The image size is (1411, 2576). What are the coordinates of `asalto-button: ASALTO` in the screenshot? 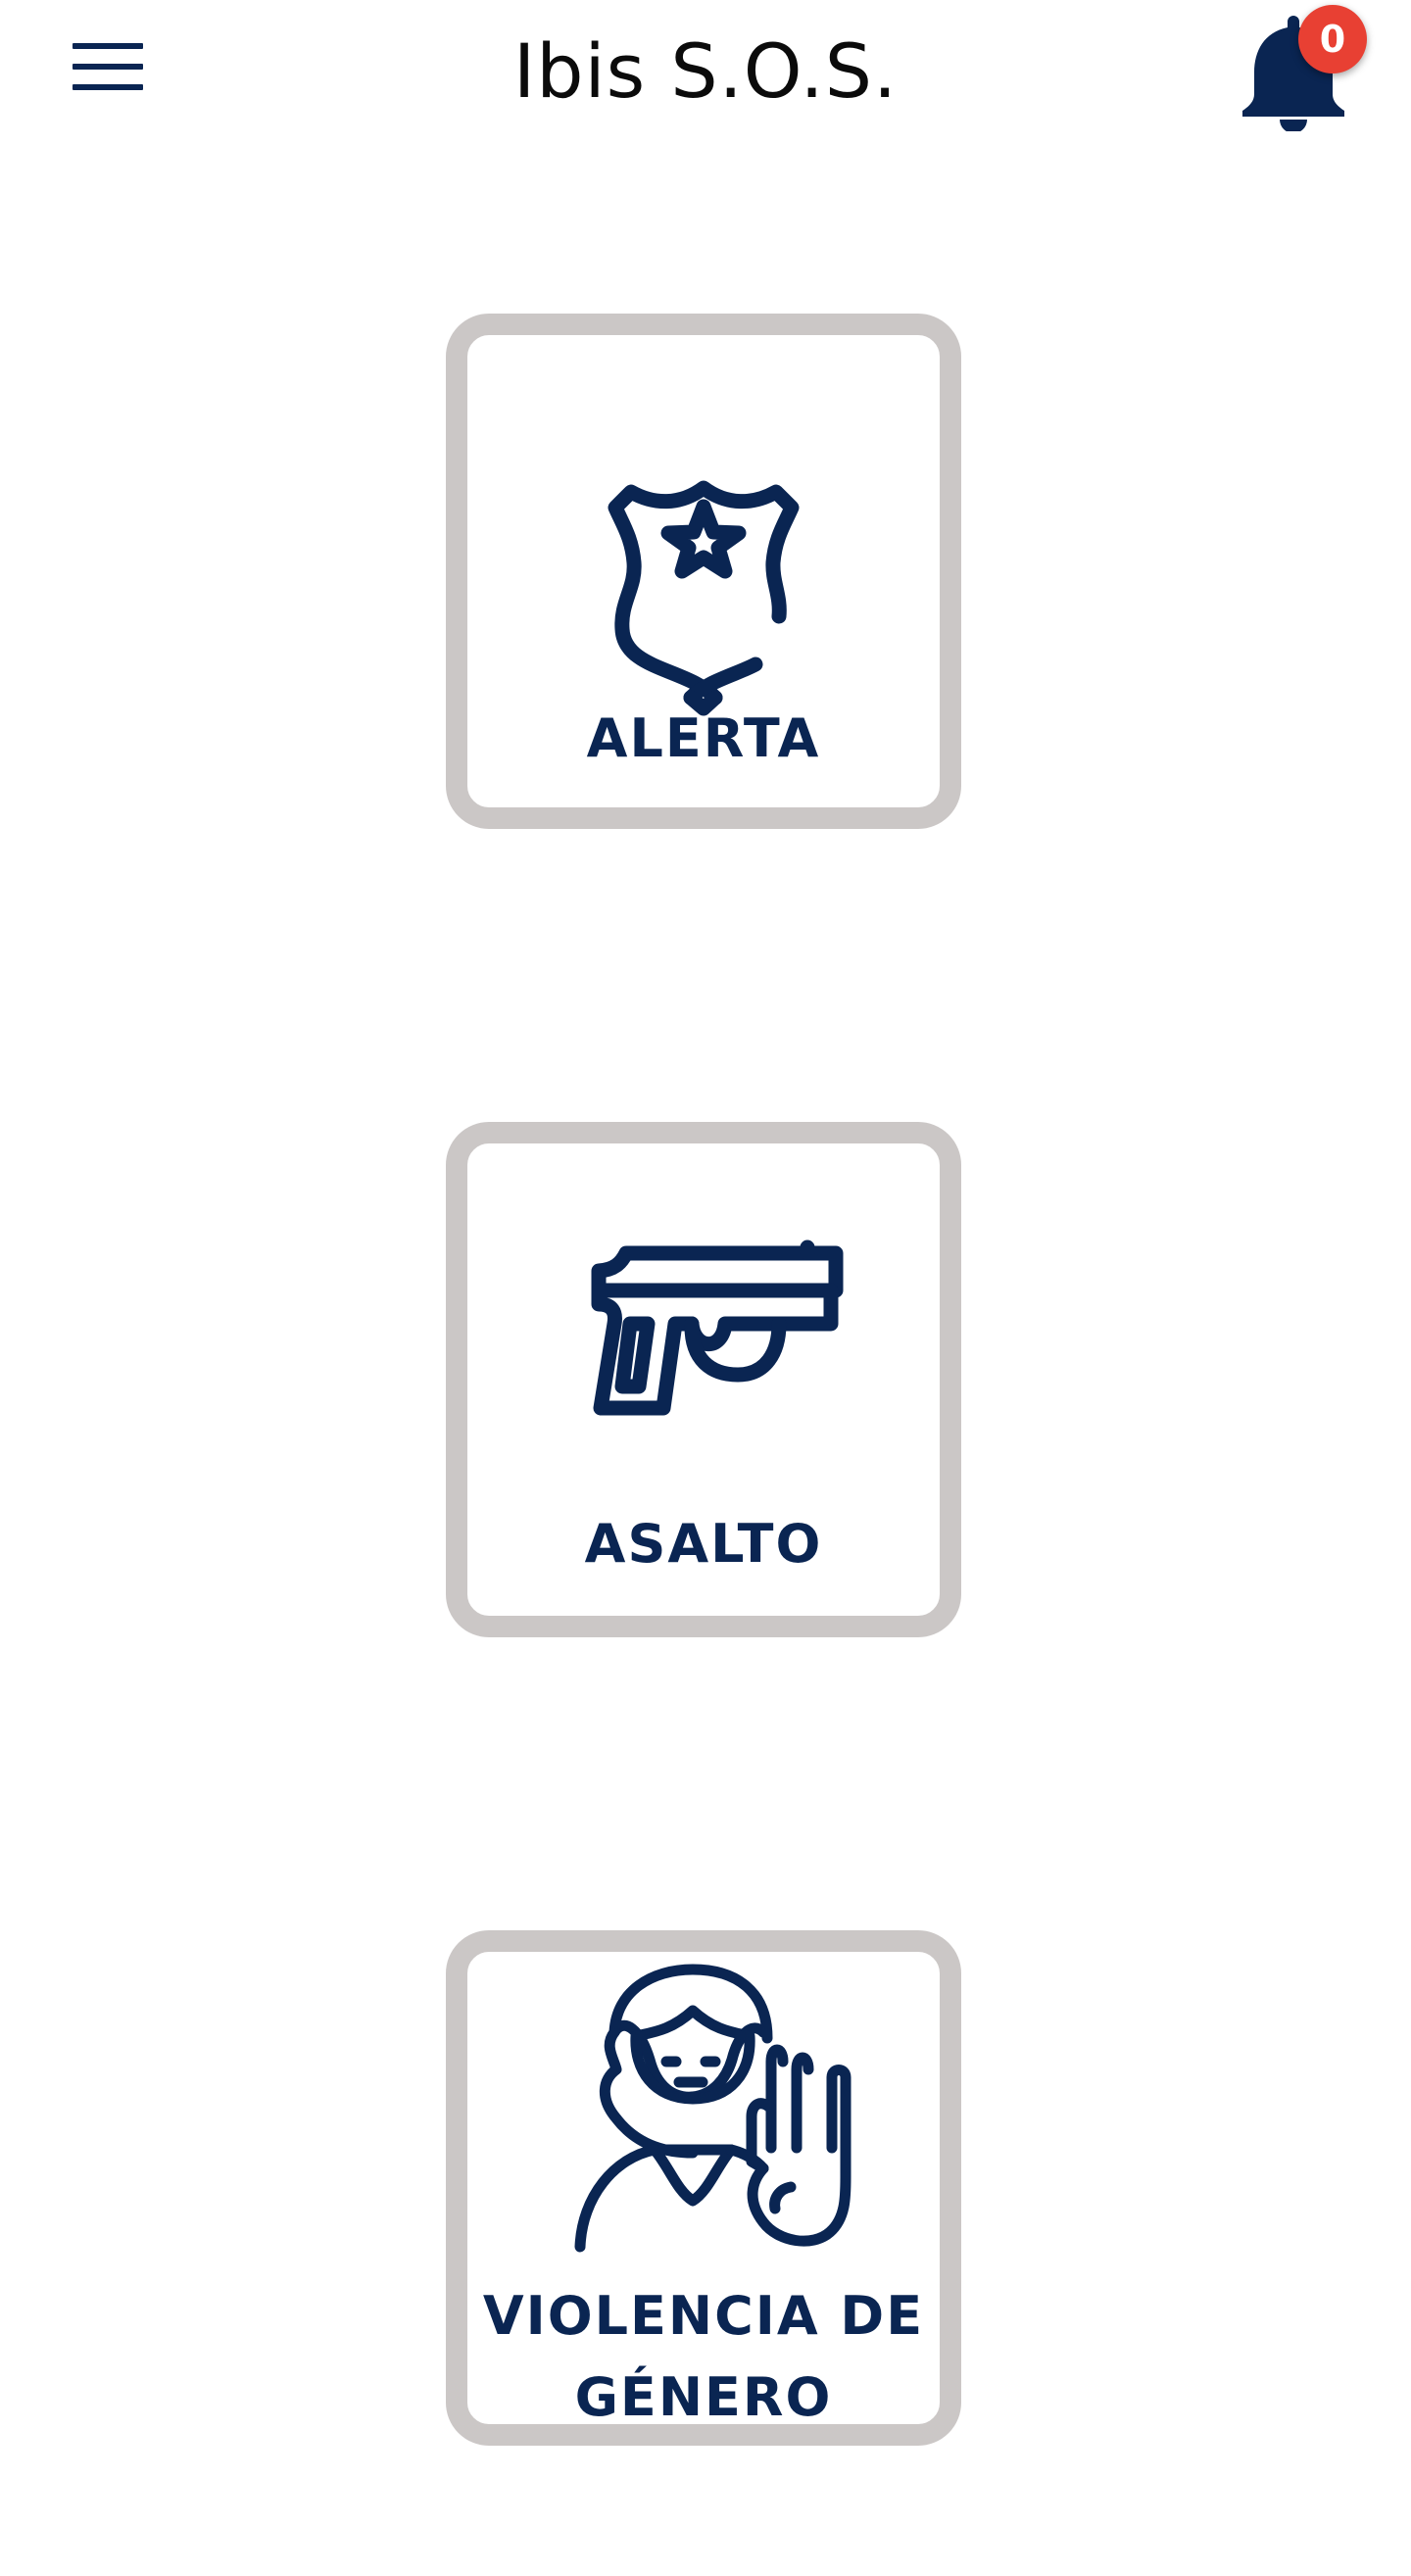 It's located at (703, 1379).